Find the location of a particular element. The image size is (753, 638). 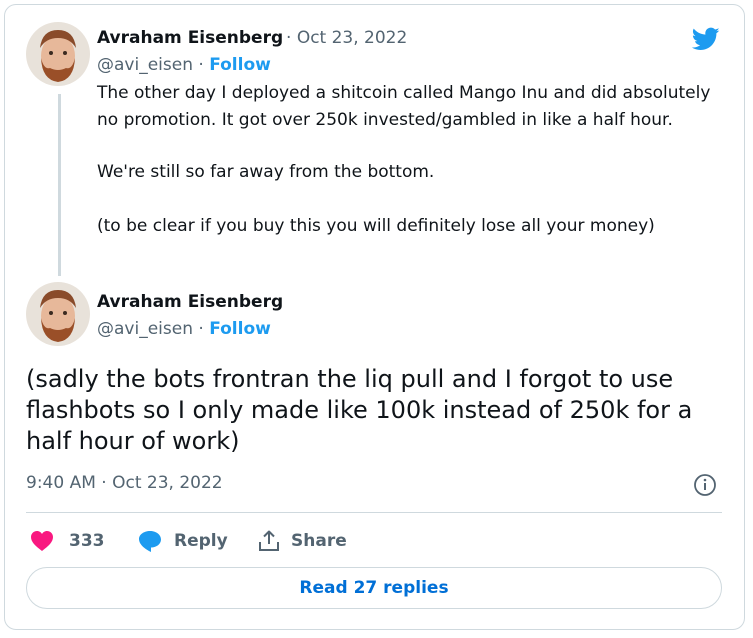

speech-bubble-icon is located at coordinates (150, 541).